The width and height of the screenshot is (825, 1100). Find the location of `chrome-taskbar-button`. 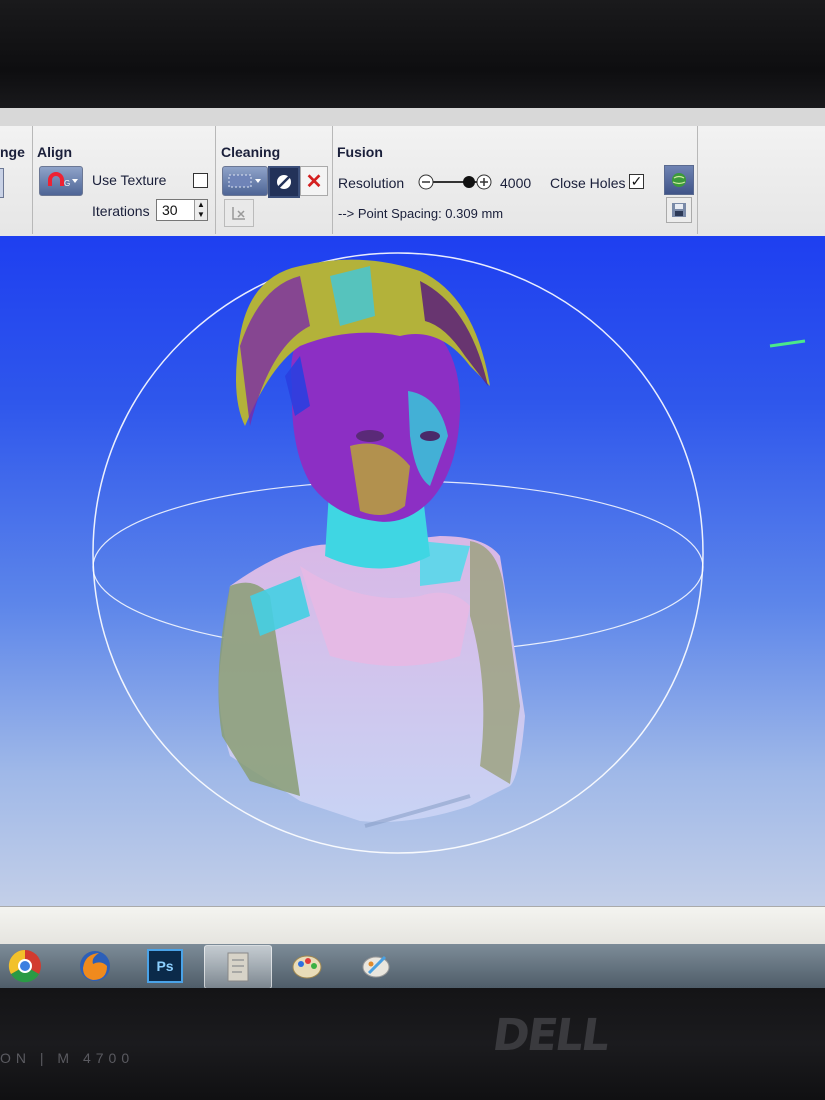

chrome-taskbar-button is located at coordinates (29, 966).